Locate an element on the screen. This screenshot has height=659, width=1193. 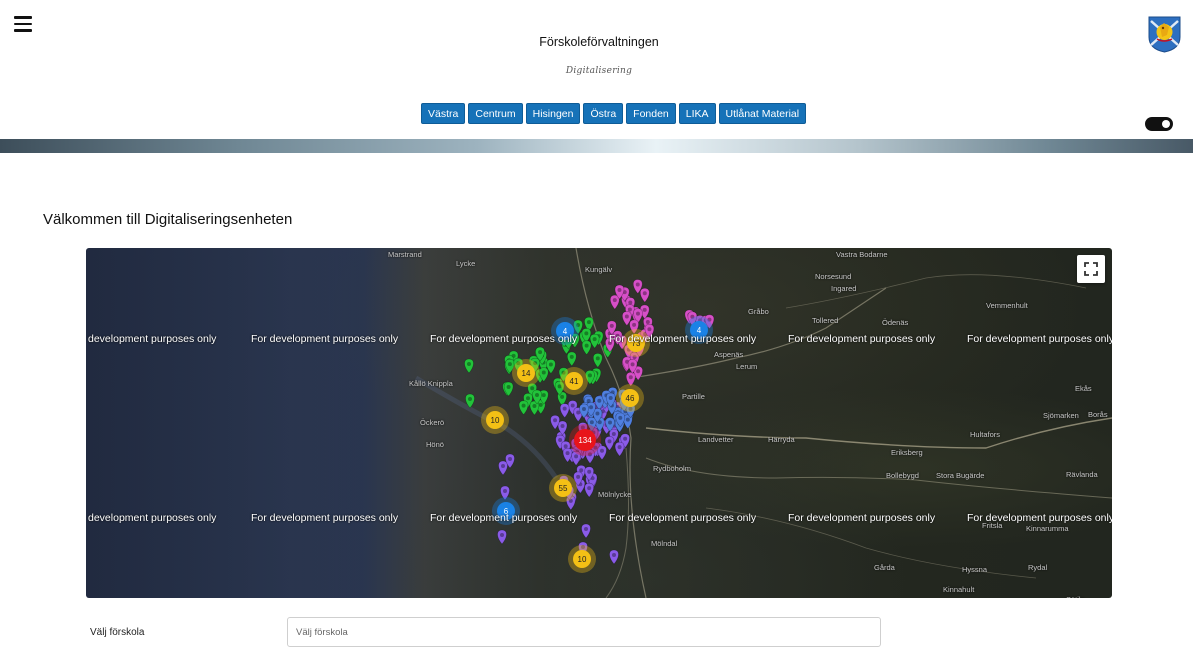
page-subtitle-signature: Digitalisering is located at coordinates (599, 71).